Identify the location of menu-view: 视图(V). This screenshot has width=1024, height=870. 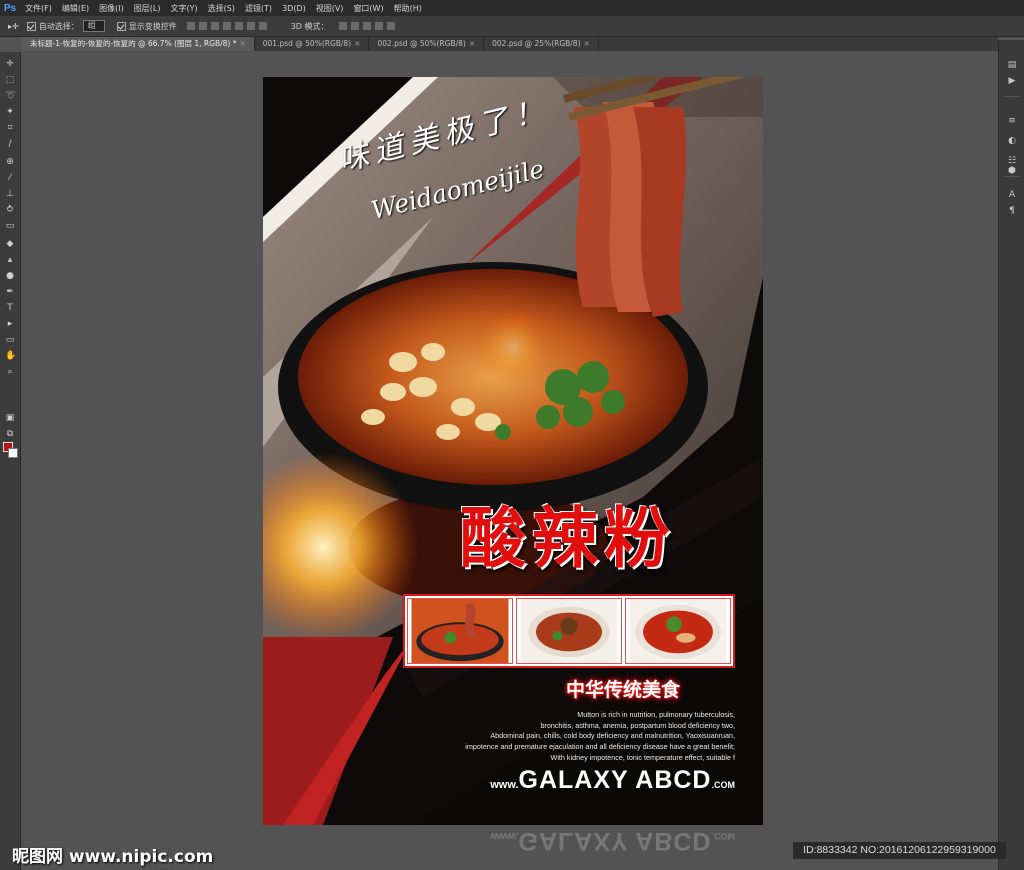
(330, 8).